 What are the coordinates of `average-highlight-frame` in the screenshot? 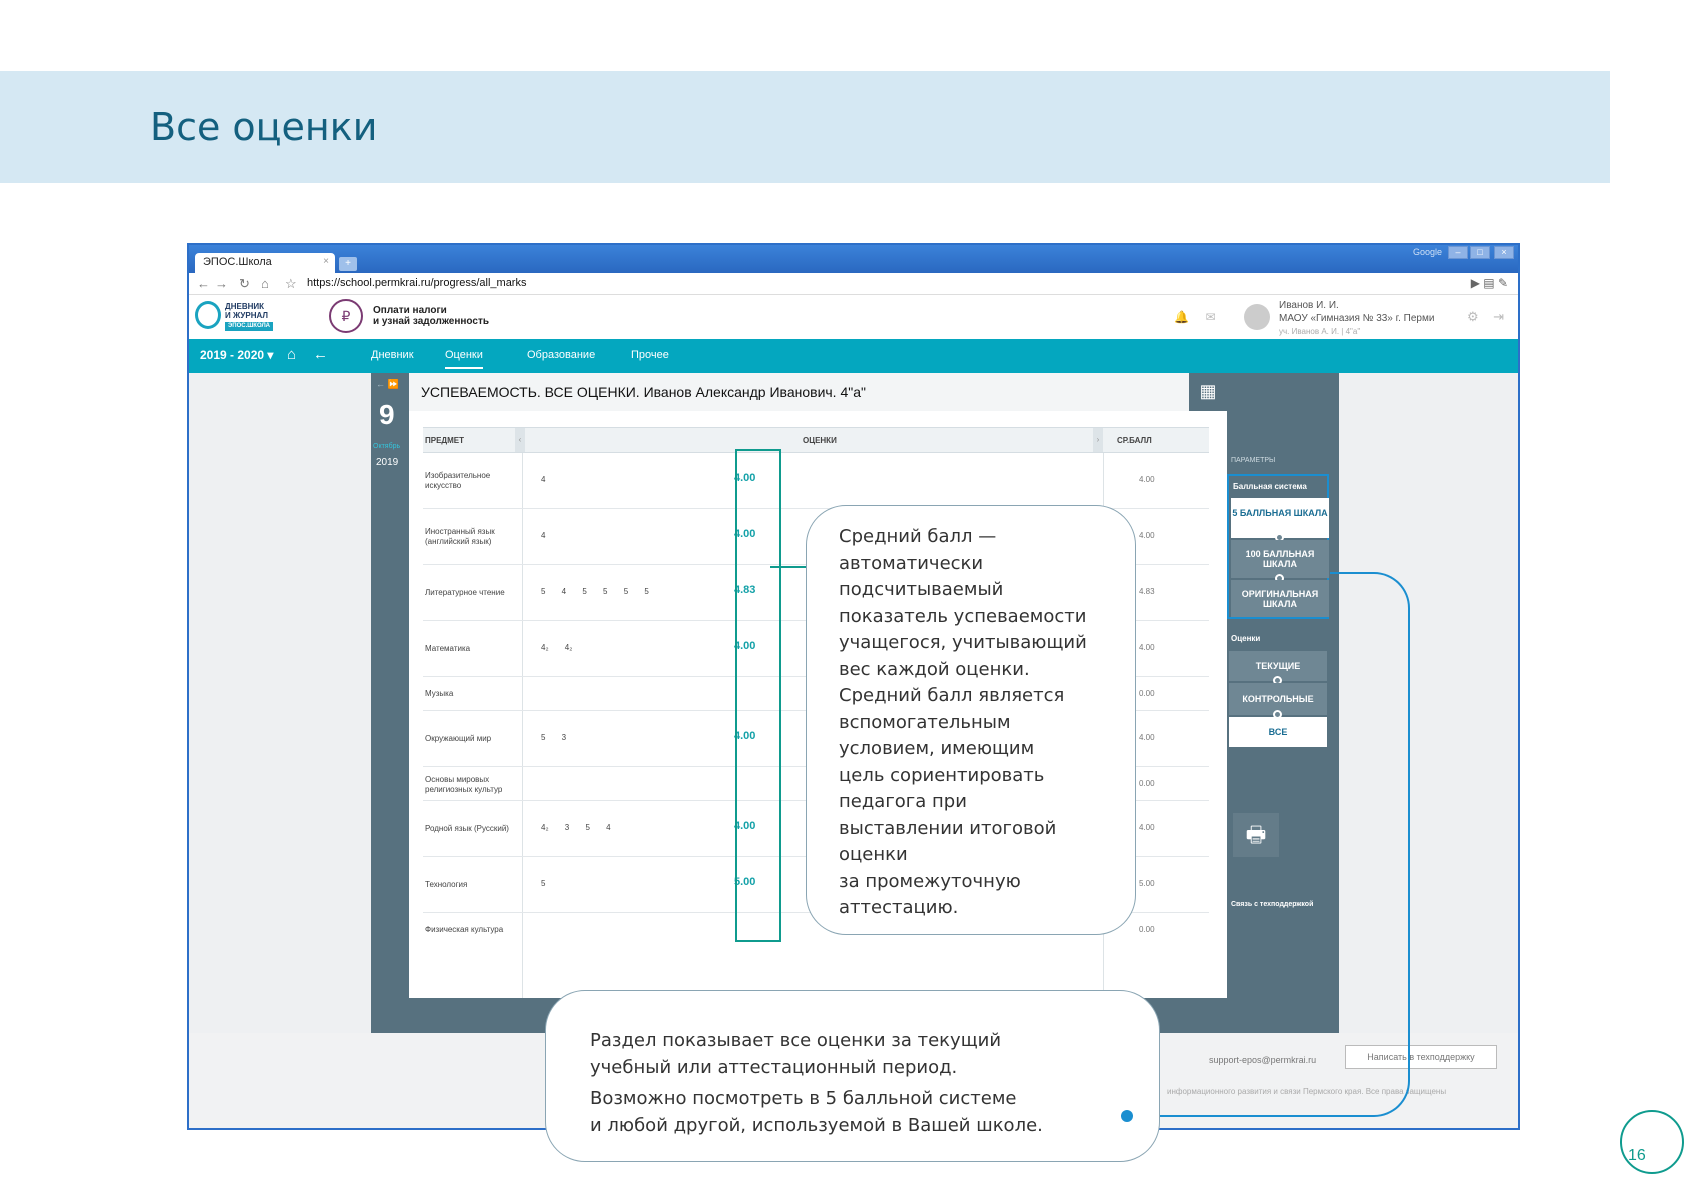 It's located at (758, 695).